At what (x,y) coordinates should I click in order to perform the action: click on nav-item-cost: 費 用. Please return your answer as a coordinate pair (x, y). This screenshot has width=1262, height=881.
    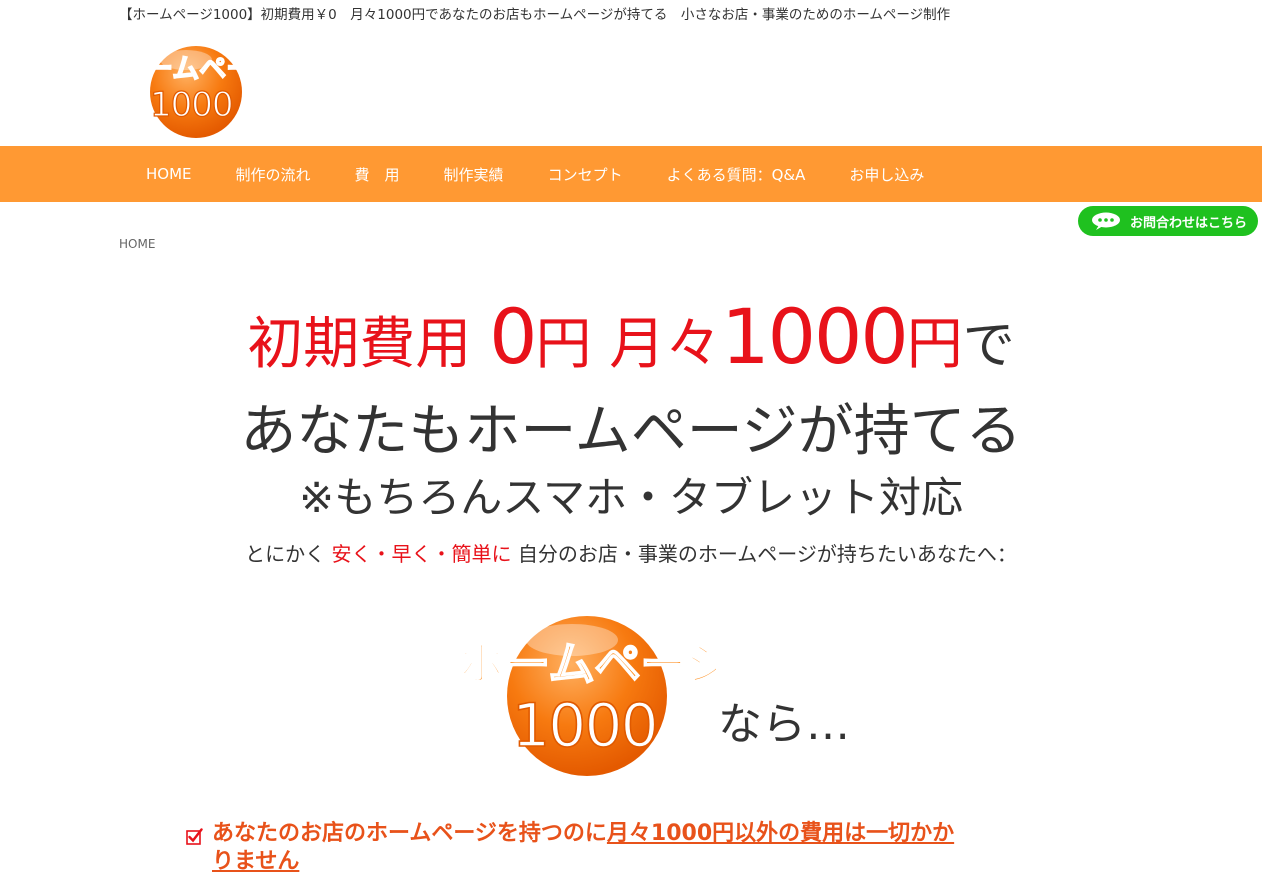
    Looking at the image, I should click on (377, 174).